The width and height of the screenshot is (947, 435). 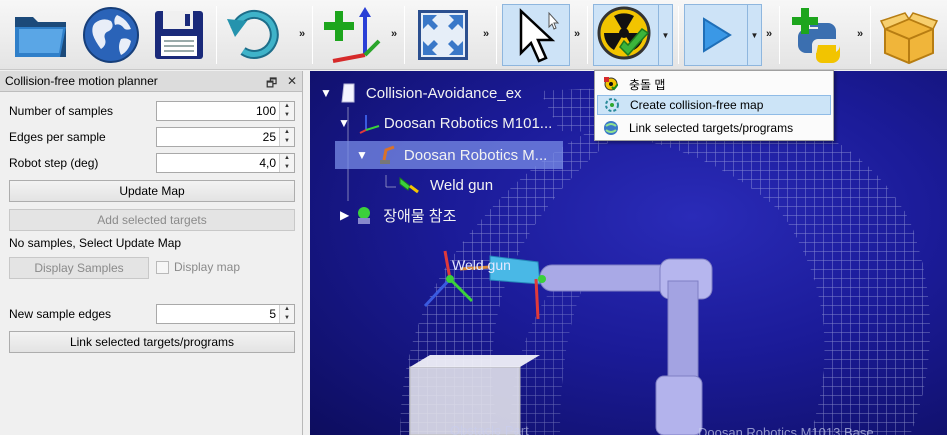 I want to click on online-library-icon, so click(x=111, y=35).